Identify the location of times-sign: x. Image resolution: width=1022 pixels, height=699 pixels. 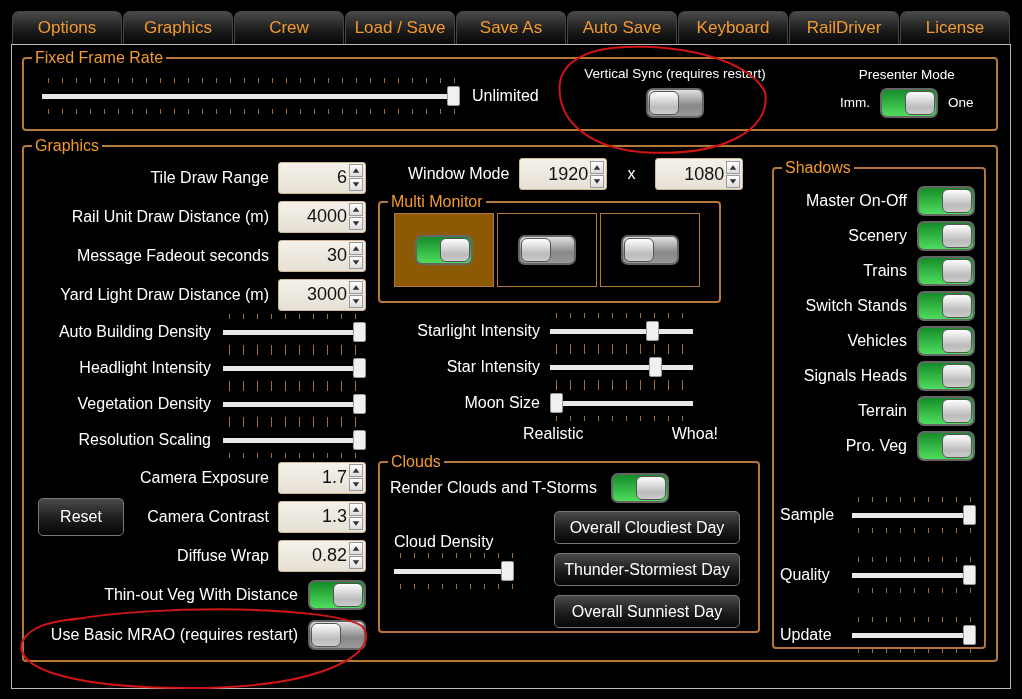
(631, 174).